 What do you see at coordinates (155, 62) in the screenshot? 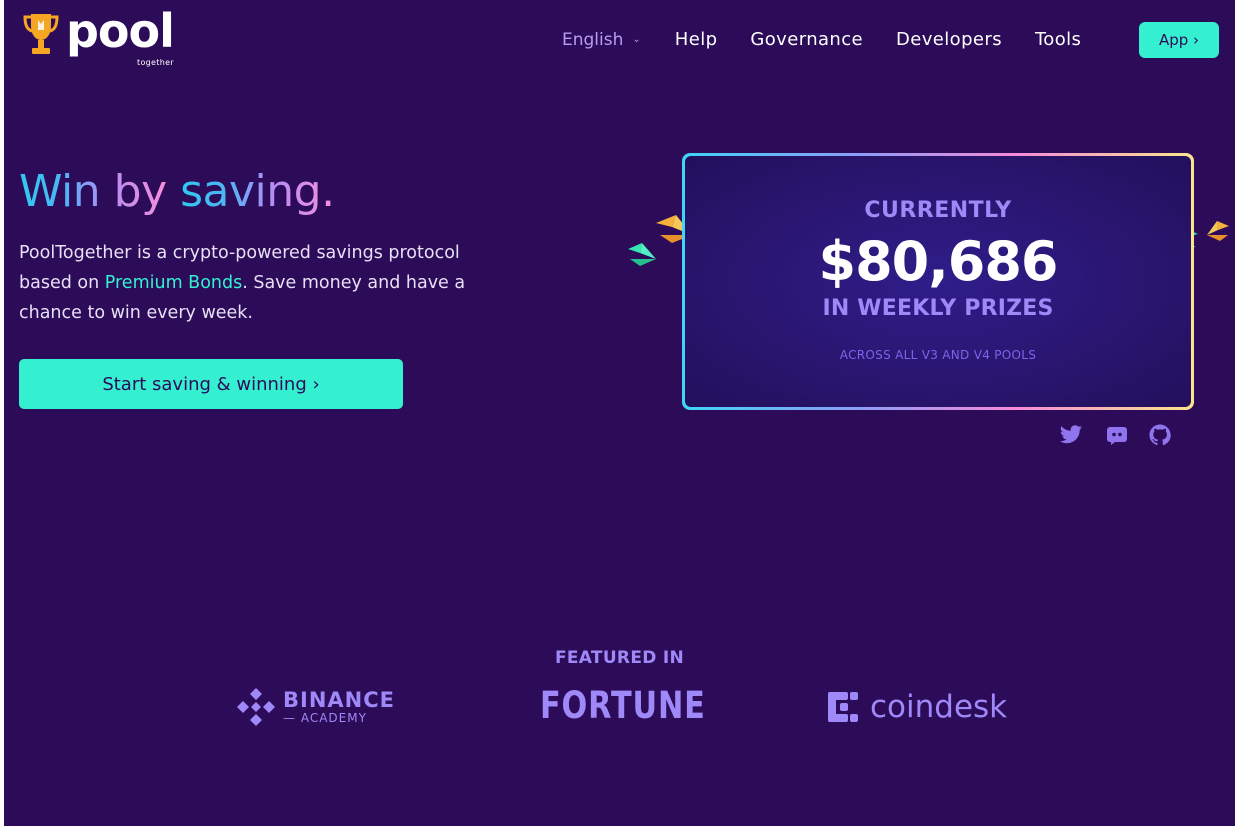
I see `logo-subtext: together` at bounding box center [155, 62].